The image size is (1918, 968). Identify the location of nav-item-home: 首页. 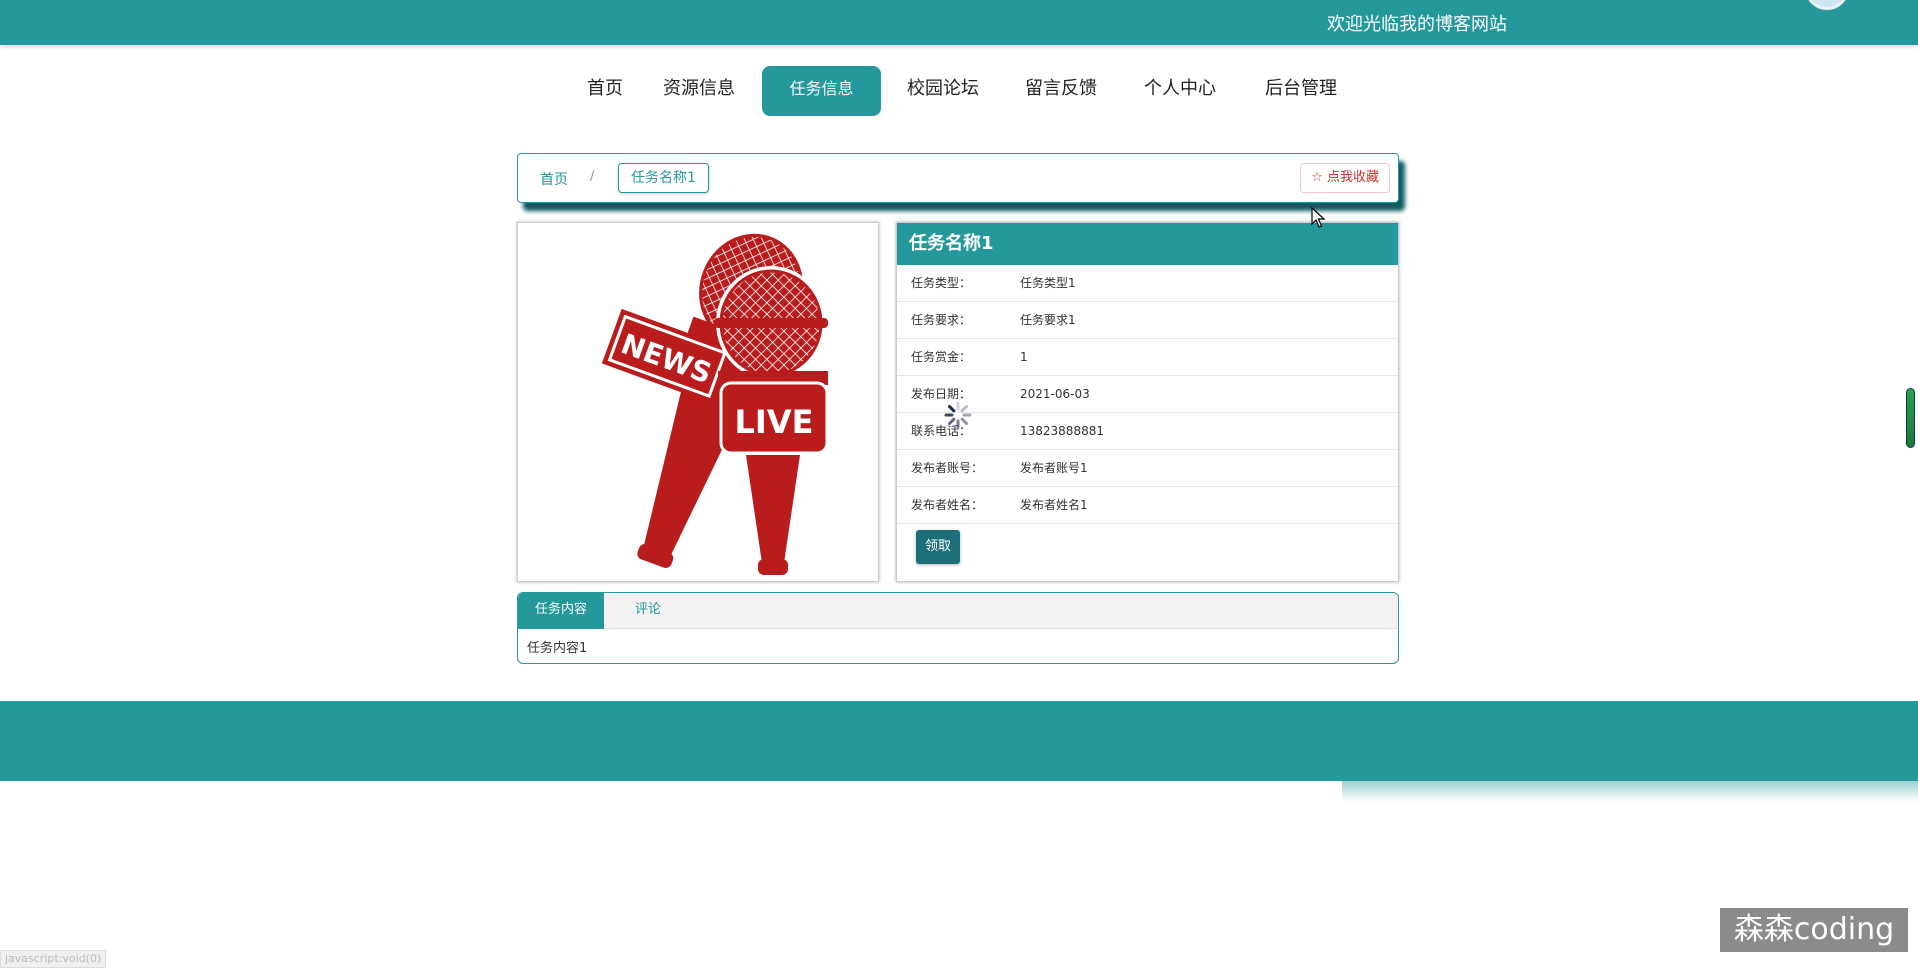
(605, 91).